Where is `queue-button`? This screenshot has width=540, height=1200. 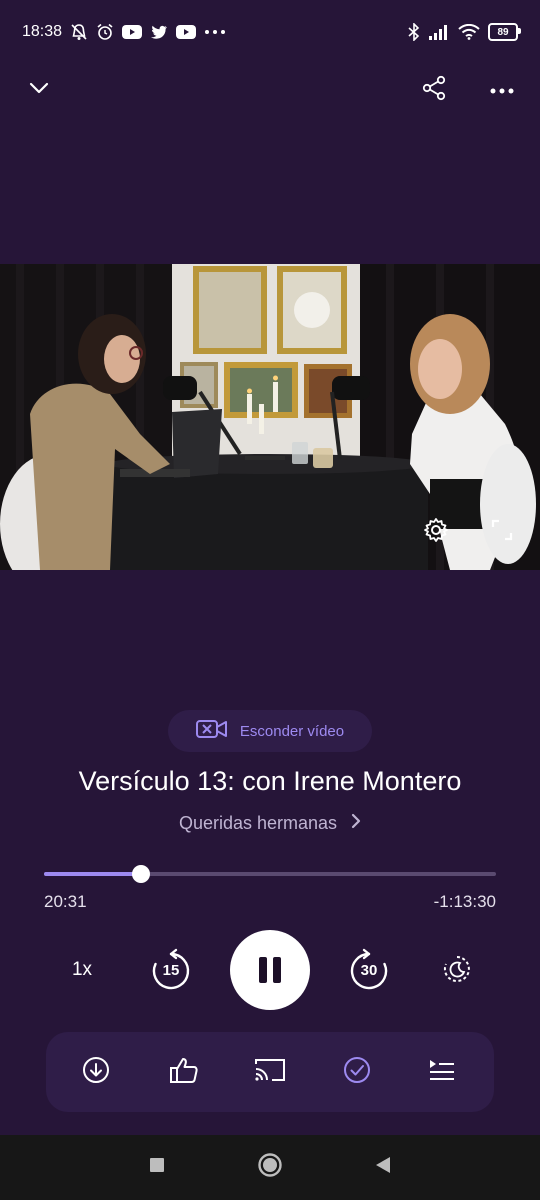 queue-button is located at coordinates (442, 1072).